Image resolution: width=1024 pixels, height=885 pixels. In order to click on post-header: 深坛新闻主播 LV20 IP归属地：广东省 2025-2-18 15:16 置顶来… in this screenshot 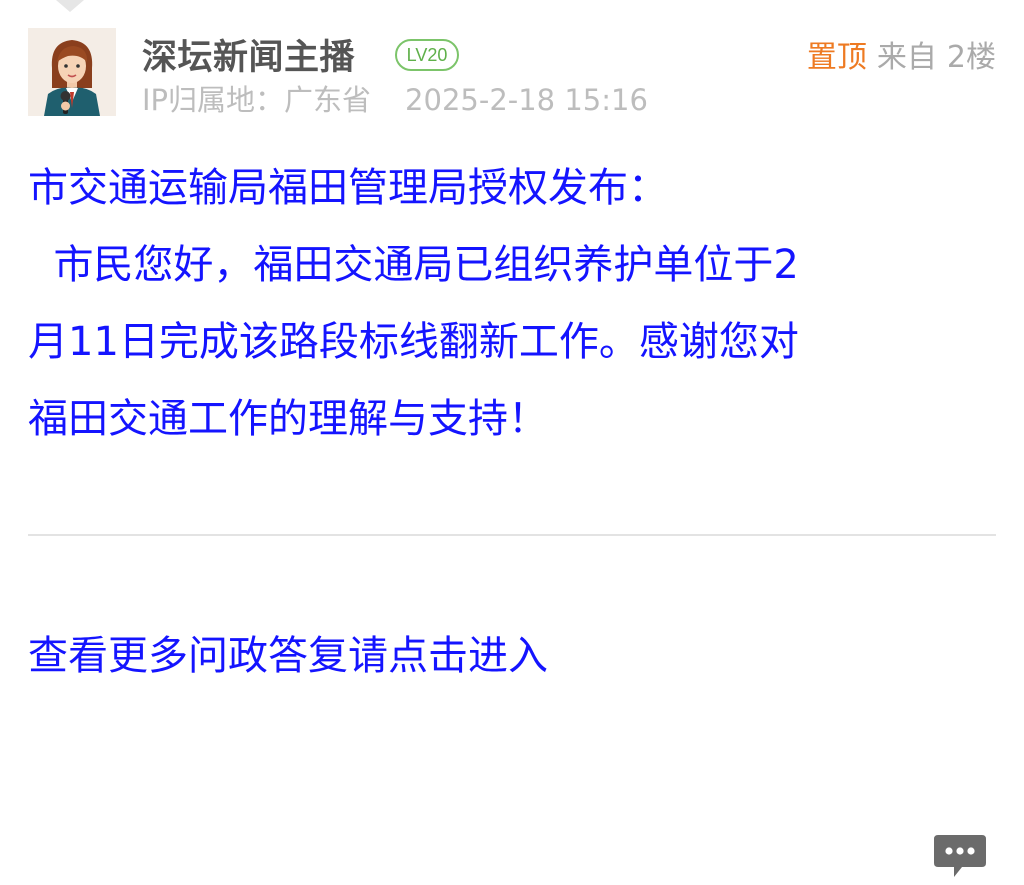, I will do `click(512, 73)`.